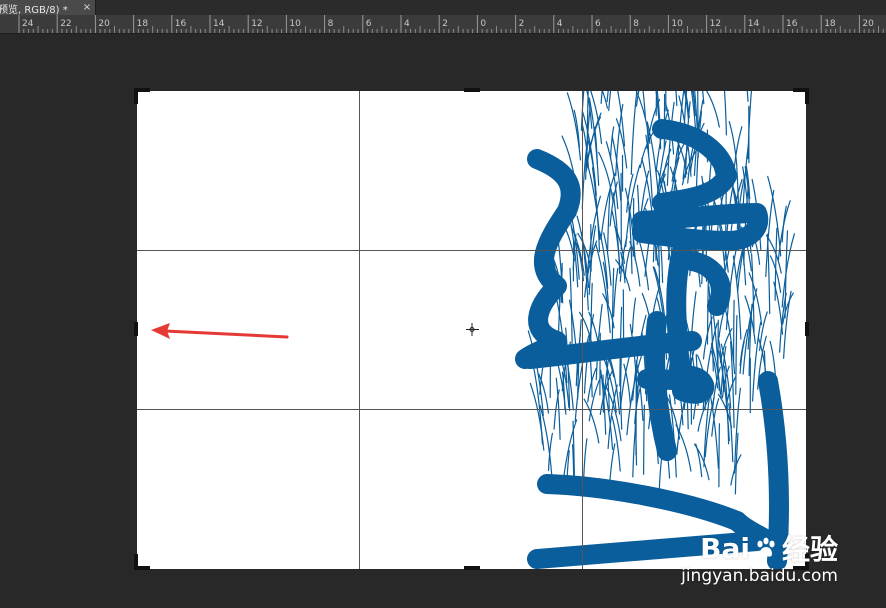 The image size is (886, 608). Describe the element at coordinates (809, 549) in the screenshot. I see `watermark-logo-right: 经验` at that location.